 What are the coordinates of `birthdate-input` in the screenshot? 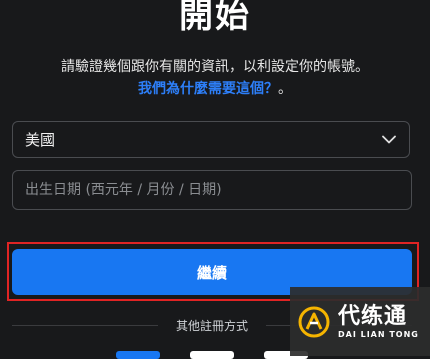 It's located at (212, 190).